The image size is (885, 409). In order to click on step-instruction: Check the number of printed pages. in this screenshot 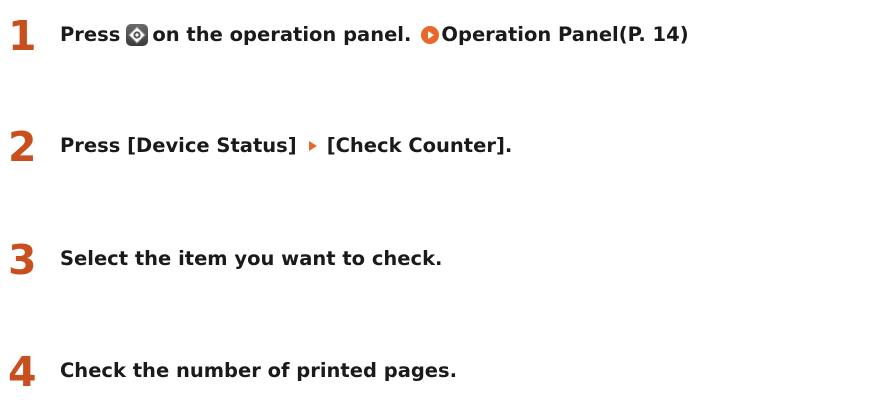, I will do `click(259, 370)`.